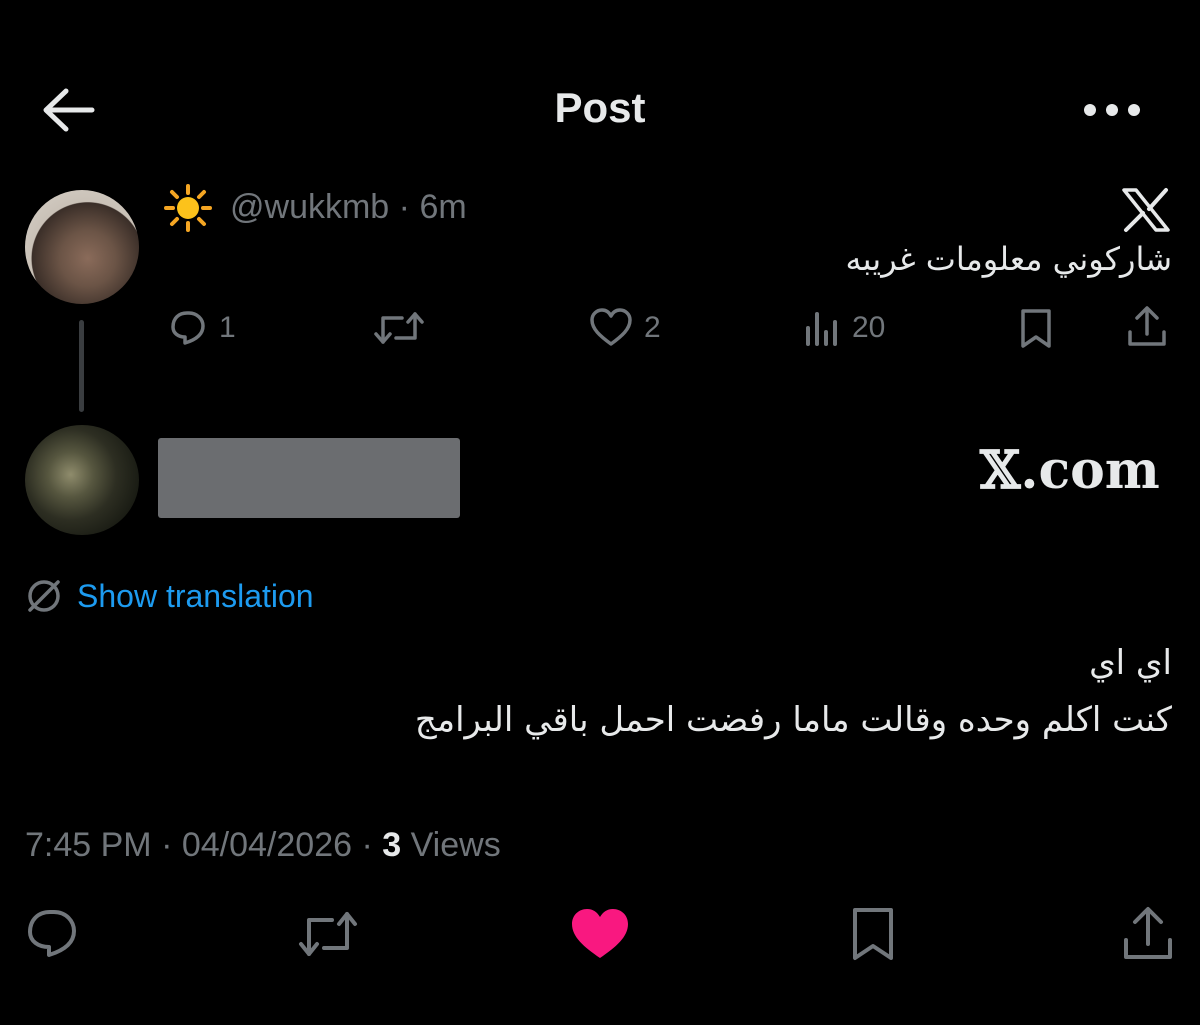  I want to click on views-button: 20, so click(843, 328).